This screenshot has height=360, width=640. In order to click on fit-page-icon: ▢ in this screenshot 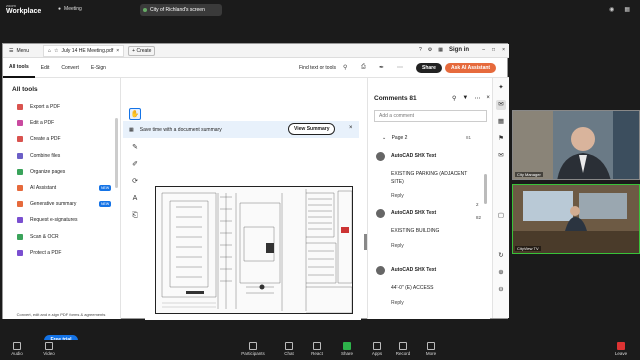, I will do `click(501, 216)`.